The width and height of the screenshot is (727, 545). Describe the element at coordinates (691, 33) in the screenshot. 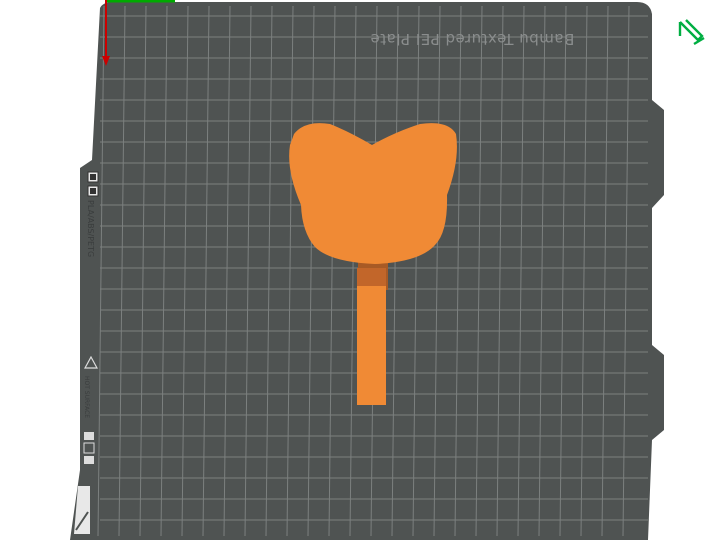

I see `pencil-icon` at that location.